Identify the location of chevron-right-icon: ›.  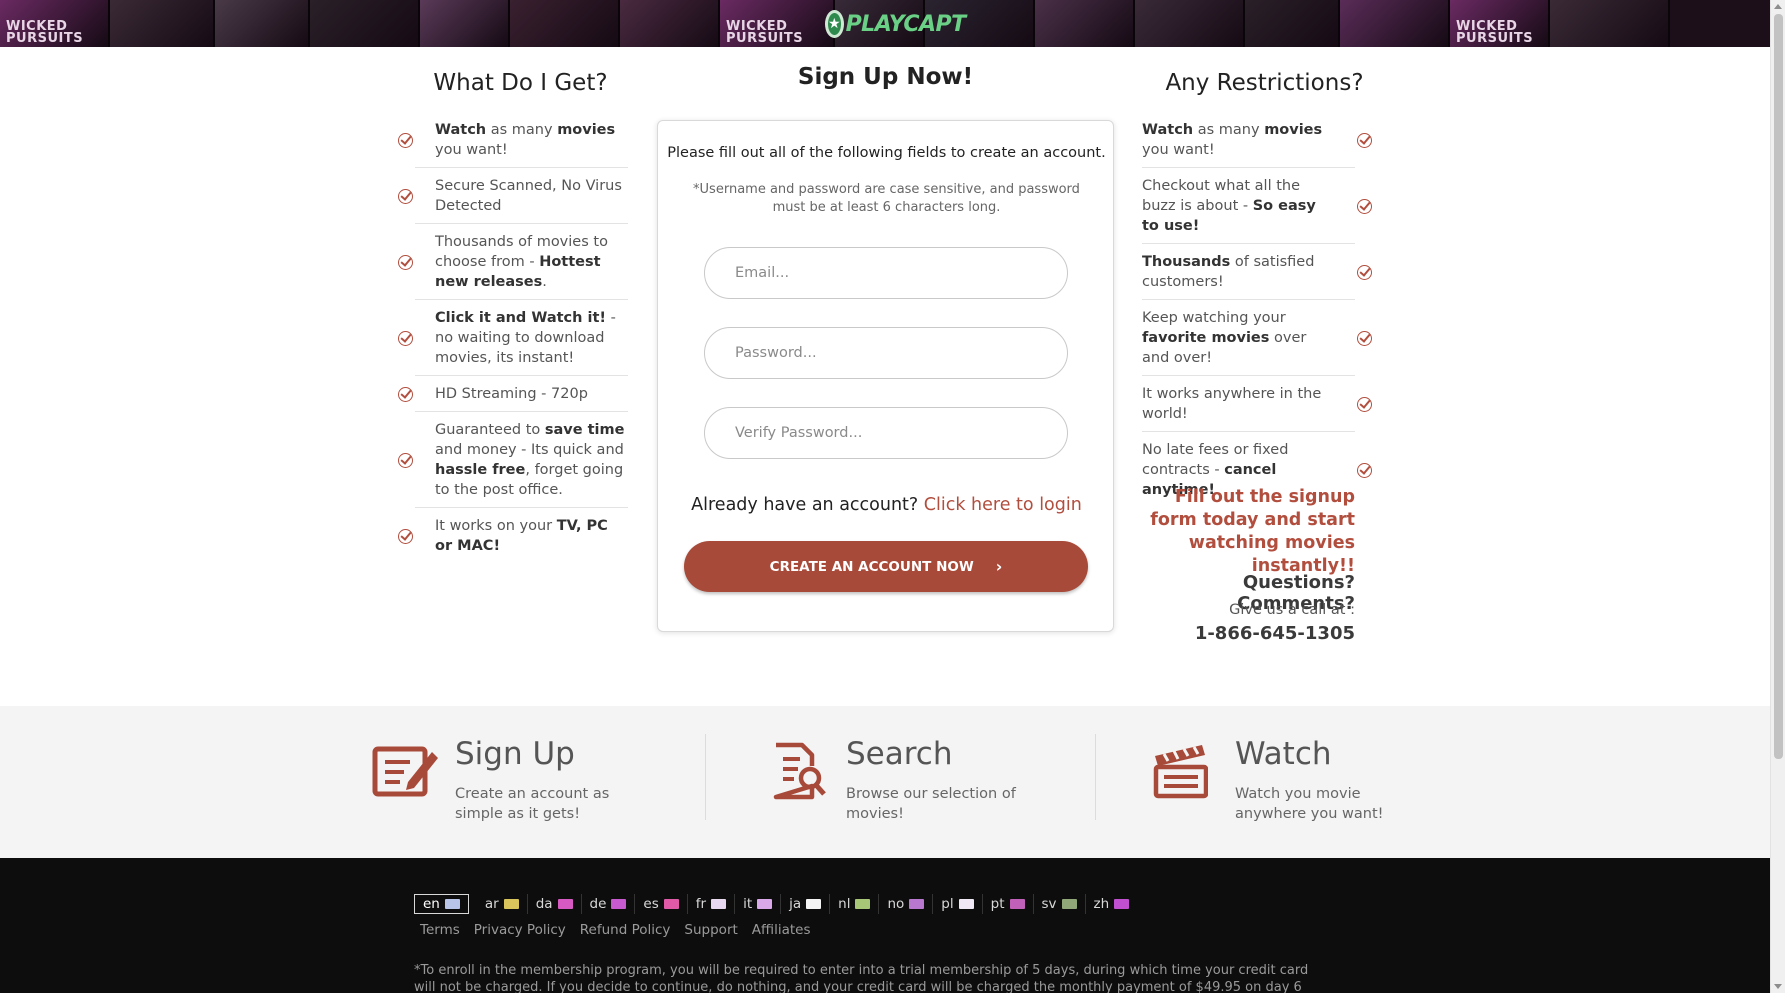
(999, 566).